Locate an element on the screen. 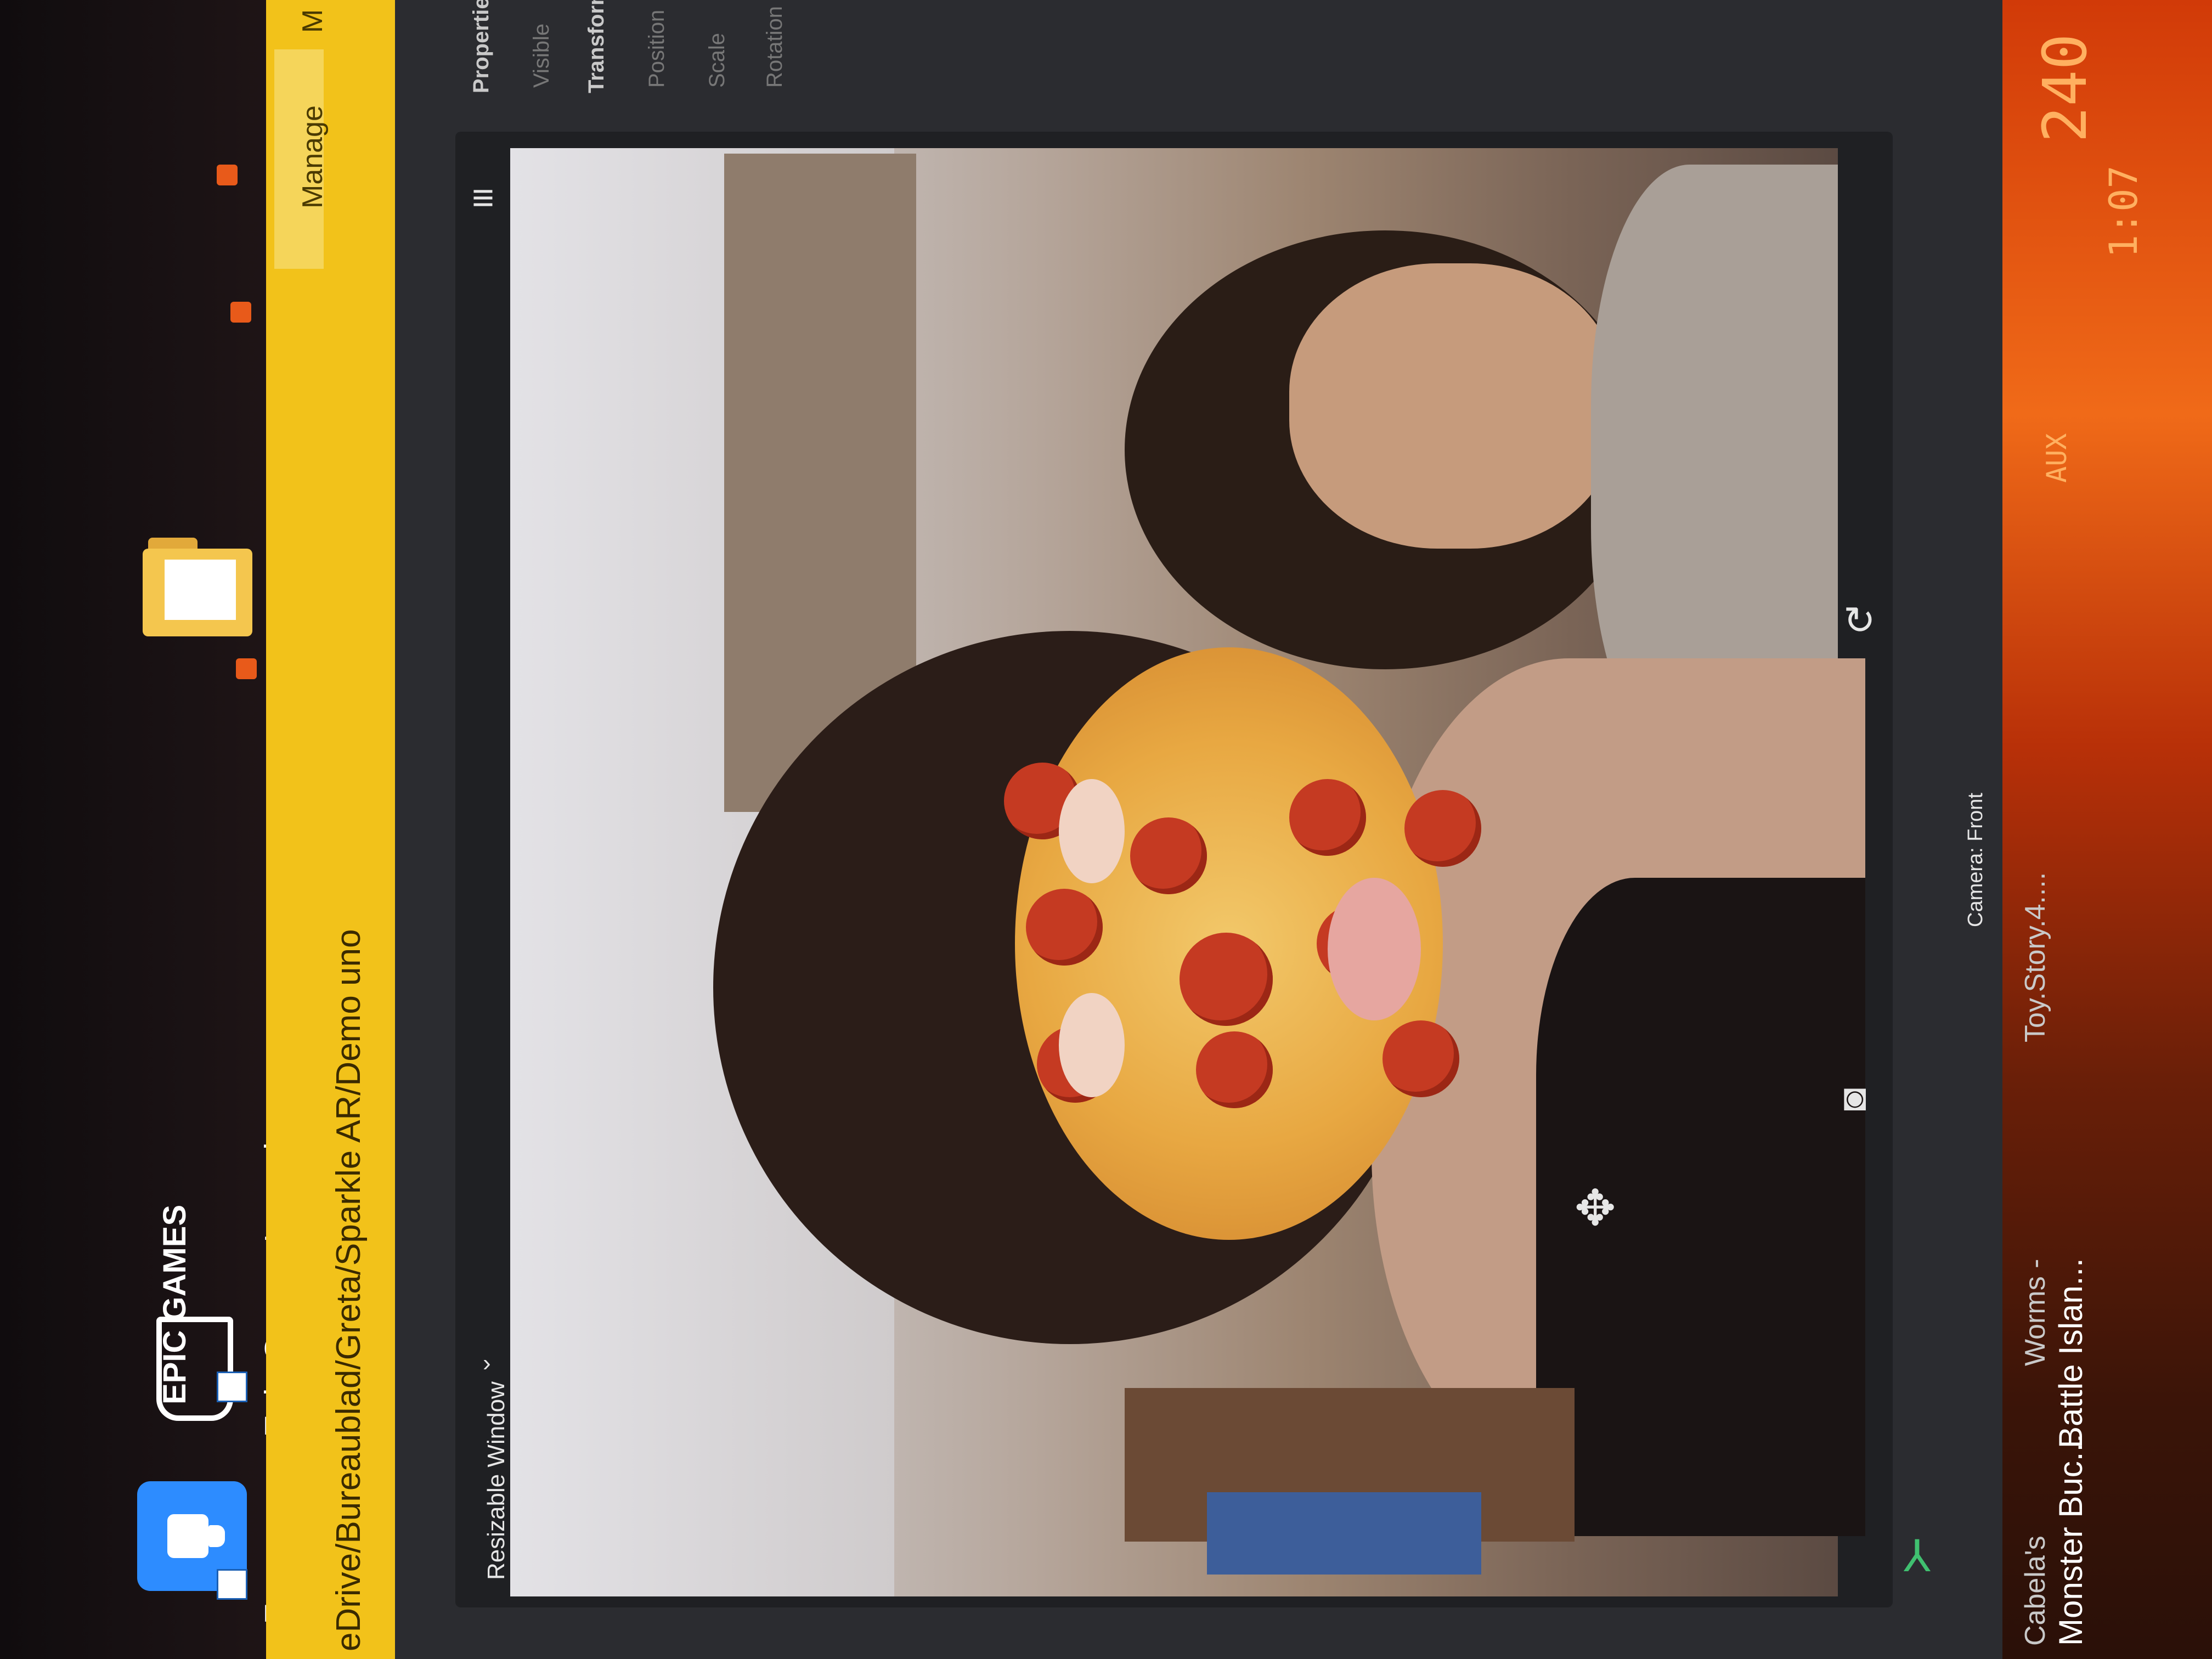 The image size is (2212, 1659). rotate-icon: ↻ is located at coordinates (1860, 620).